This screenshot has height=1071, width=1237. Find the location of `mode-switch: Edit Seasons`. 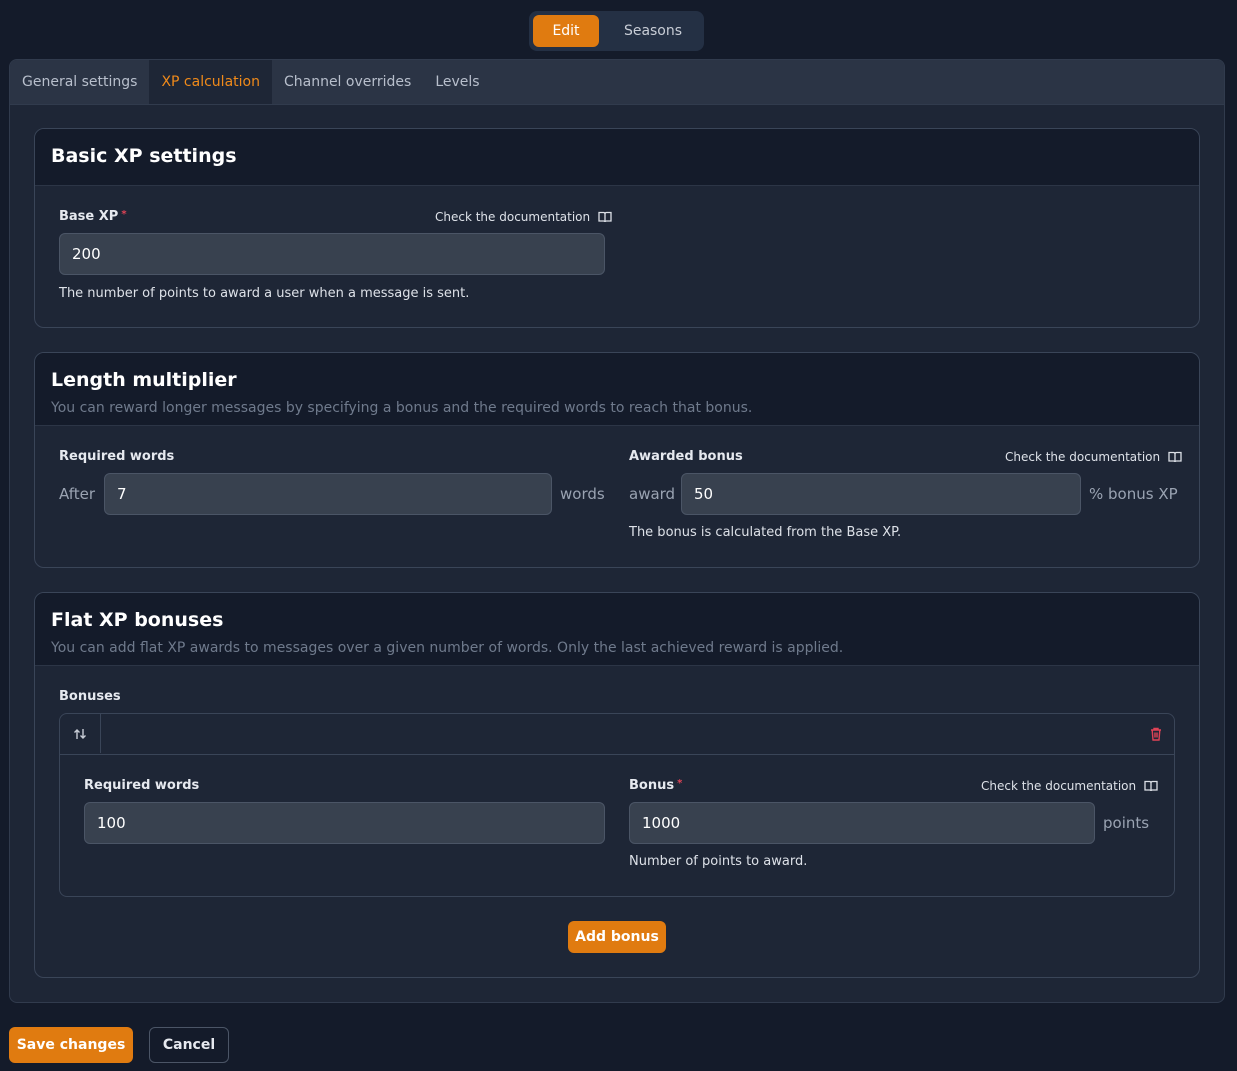

mode-switch: Edit Seasons is located at coordinates (616, 31).